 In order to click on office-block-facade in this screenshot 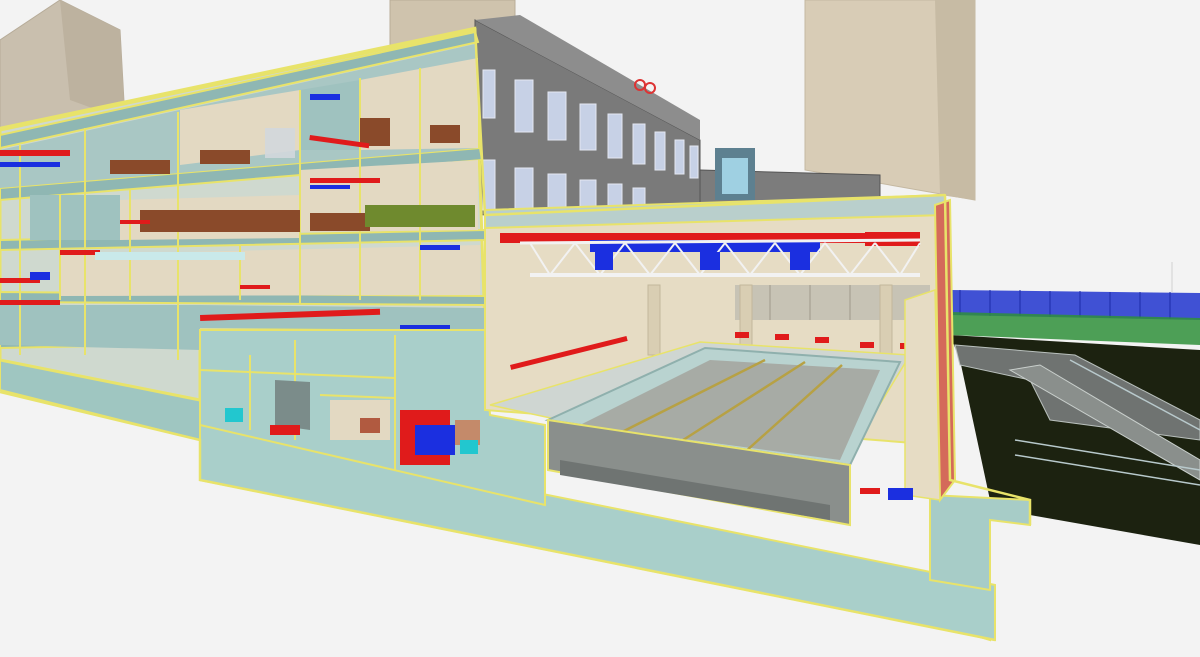, I will do `click(587, 115)`.